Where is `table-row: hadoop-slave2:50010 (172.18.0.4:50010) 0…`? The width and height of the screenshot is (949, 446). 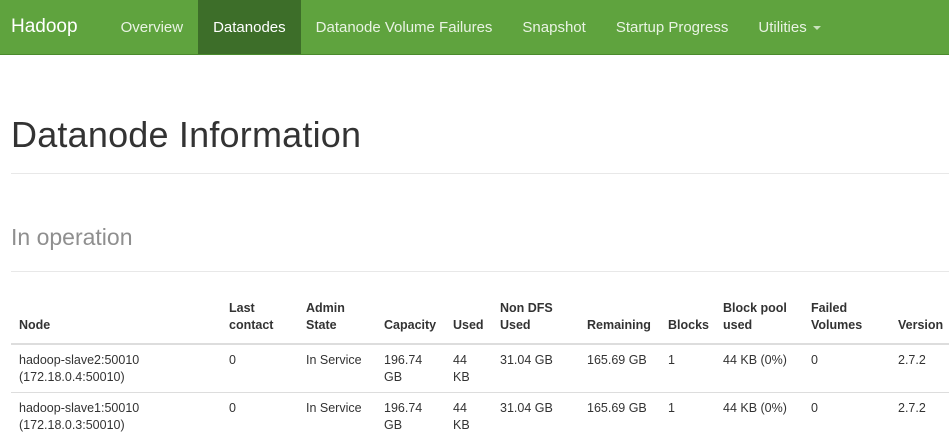 table-row: hadoop-slave2:50010 (172.18.0.4:50010) 0… is located at coordinates (480, 368).